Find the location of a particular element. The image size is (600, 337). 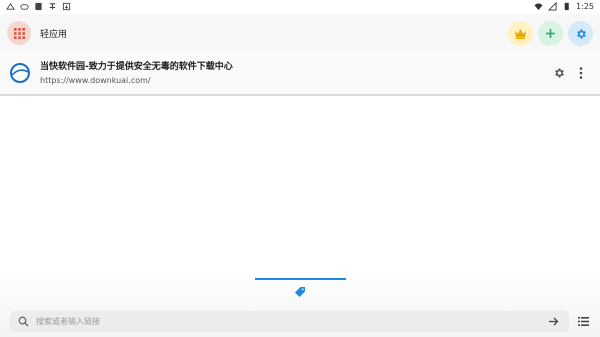

status-time: 1:25 is located at coordinates (585, 6).